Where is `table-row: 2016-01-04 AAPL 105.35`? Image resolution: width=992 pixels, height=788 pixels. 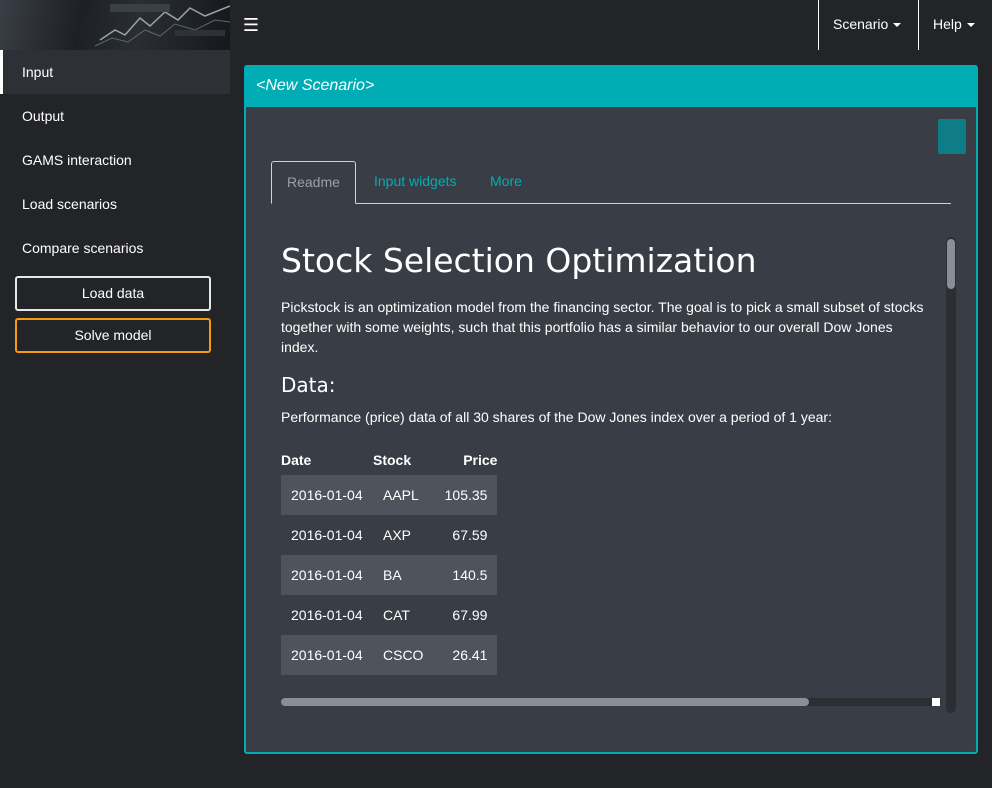 table-row: 2016-01-04 AAPL 105.35 is located at coordinates (389, 495).